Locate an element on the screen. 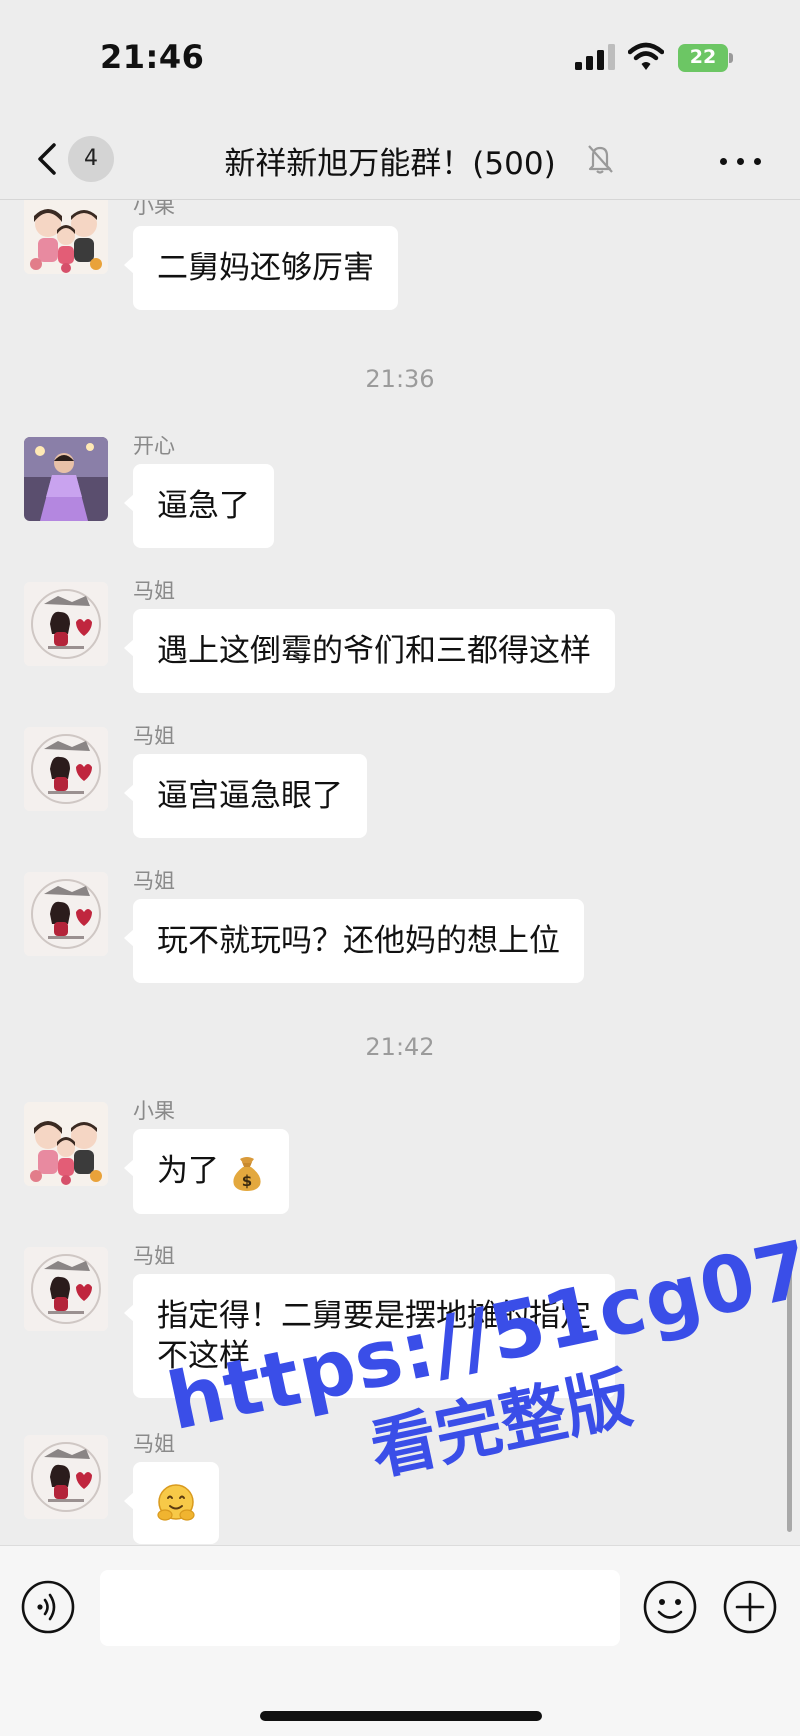 Image resolution: width=800 pixels, height=1736 pixels. message-bubble: 玩不就玩吗？还他妈的想上位 is located at coordinates (354, 941).